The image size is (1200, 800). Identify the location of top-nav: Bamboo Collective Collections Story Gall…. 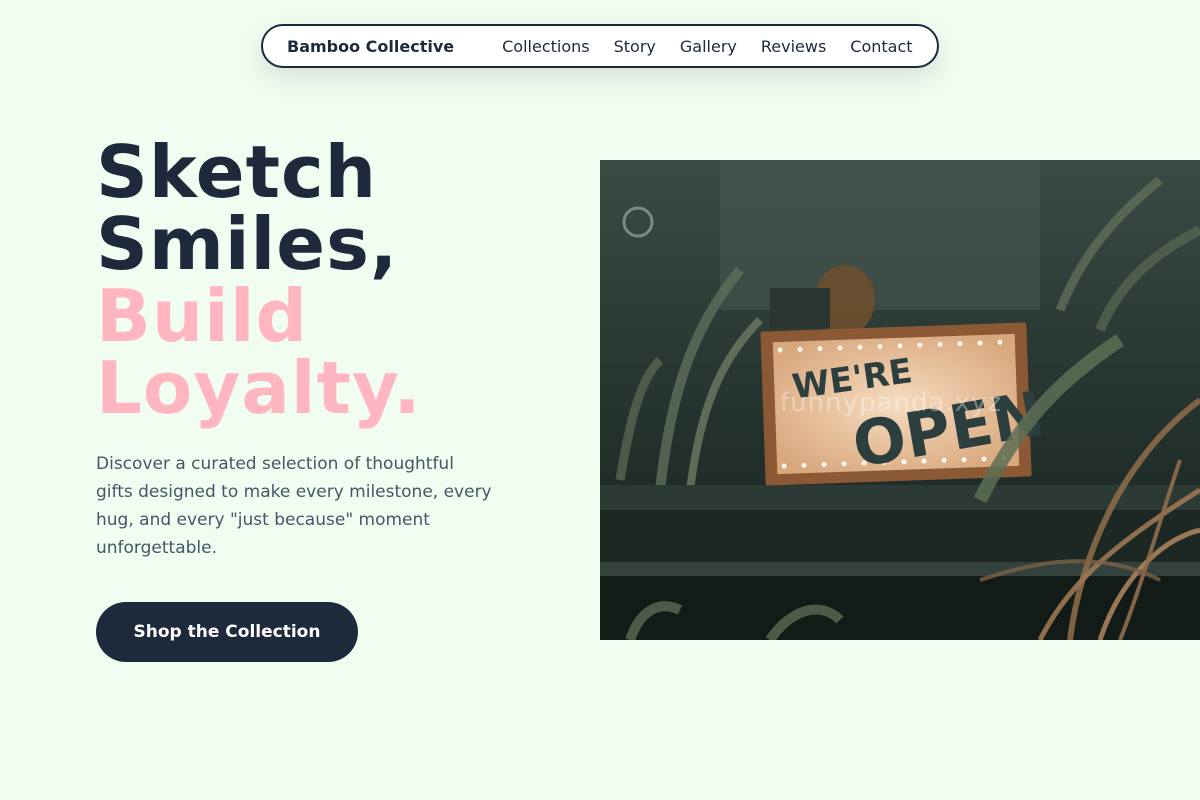
(600, 46).